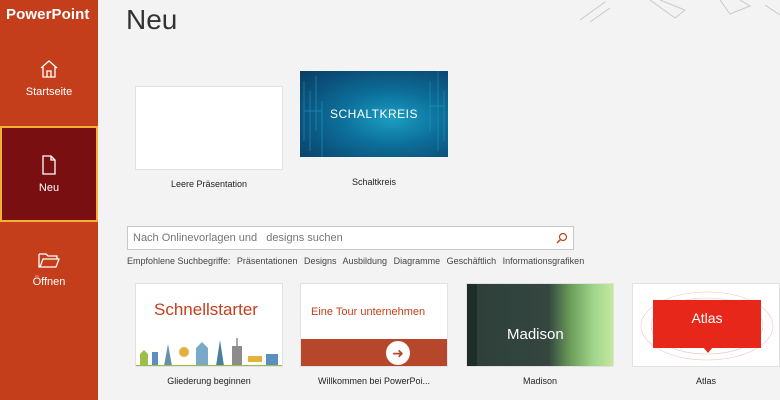  I want to click on suggested-searches-label: Empfohlene Suchbegriffe:, so click(179, 261).